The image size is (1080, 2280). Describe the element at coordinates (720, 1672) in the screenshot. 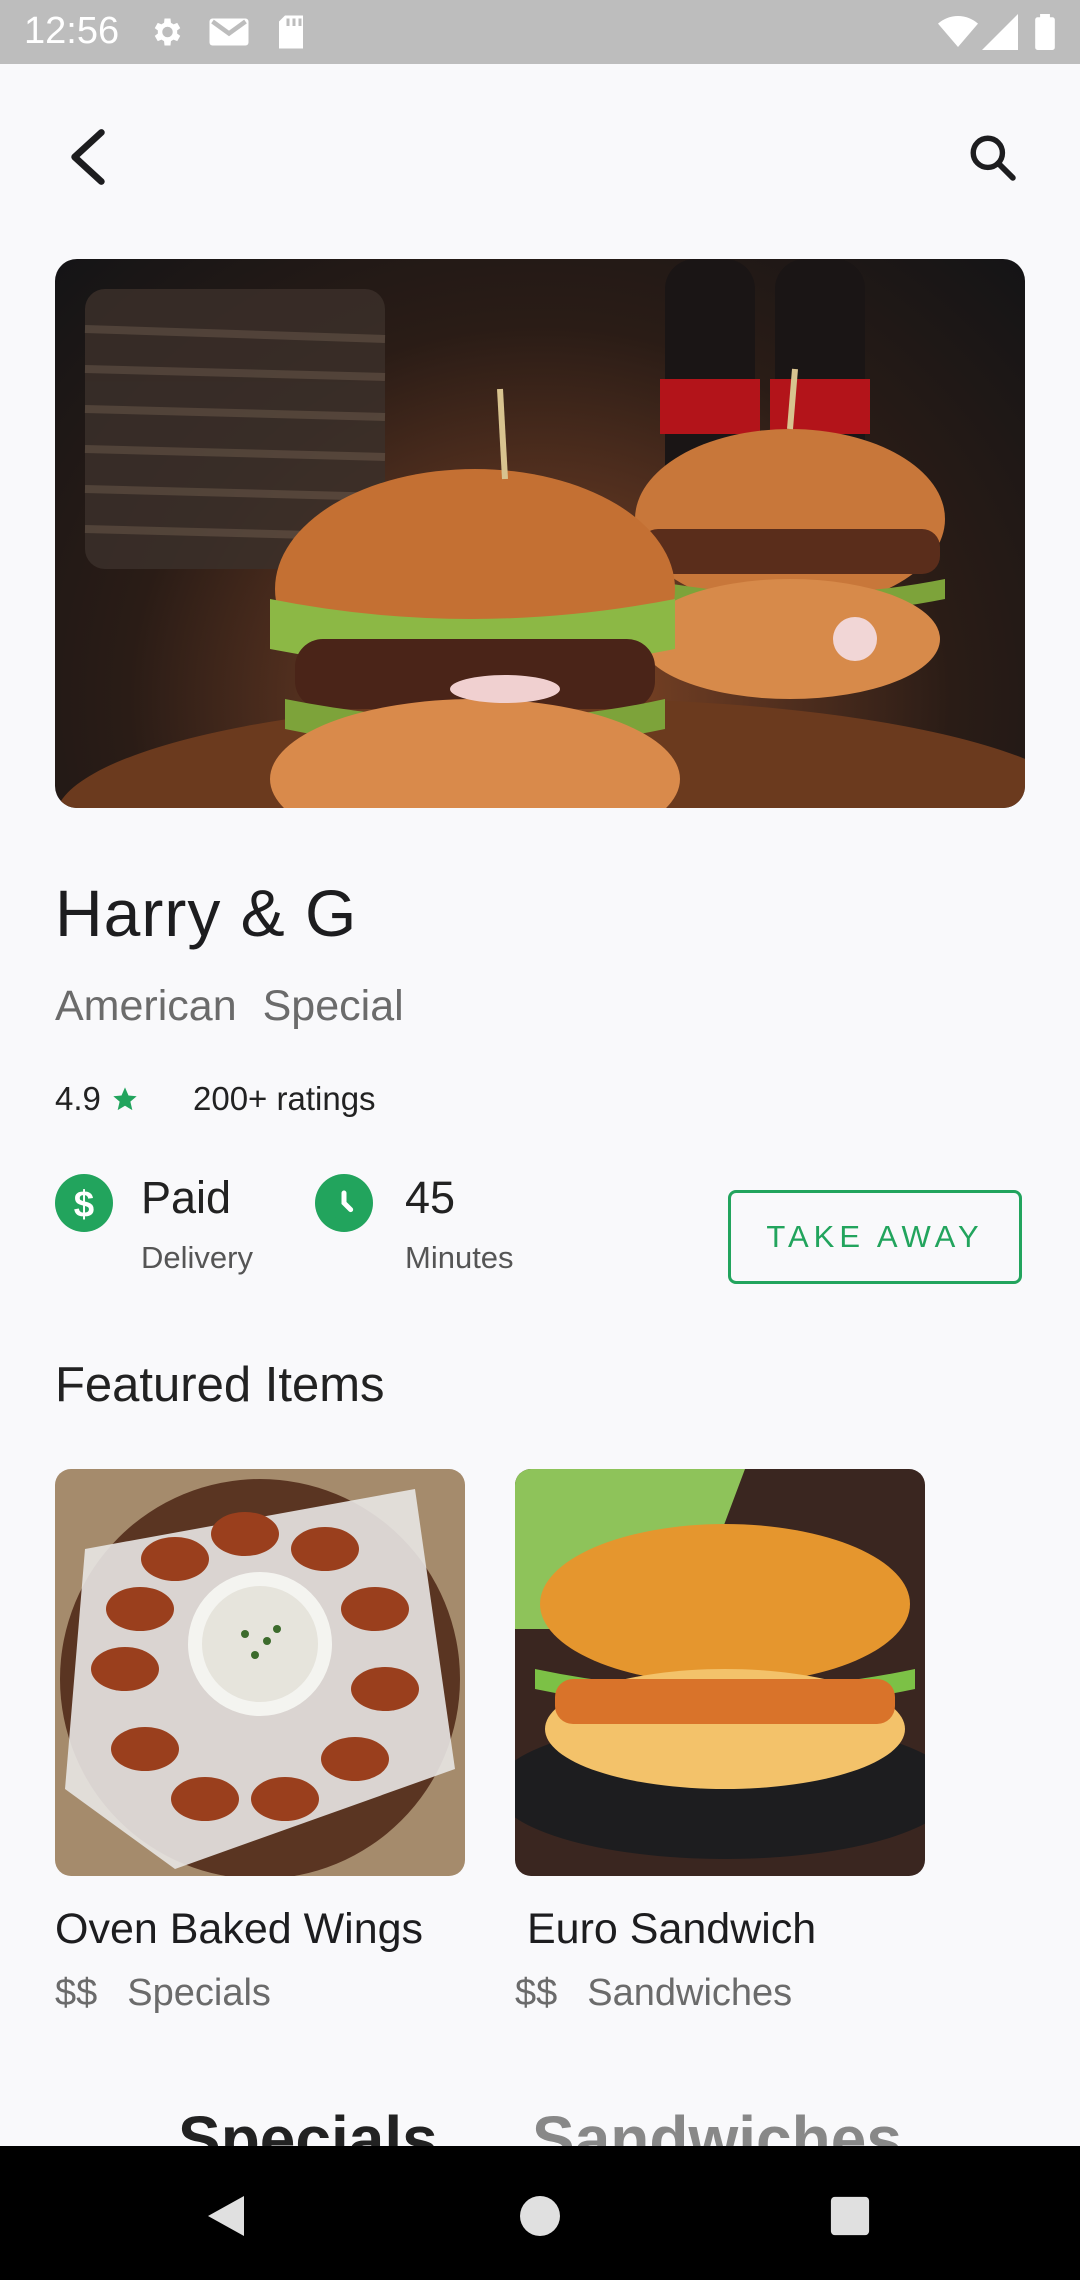

I see `featured-item-image-sandwich` at that location.